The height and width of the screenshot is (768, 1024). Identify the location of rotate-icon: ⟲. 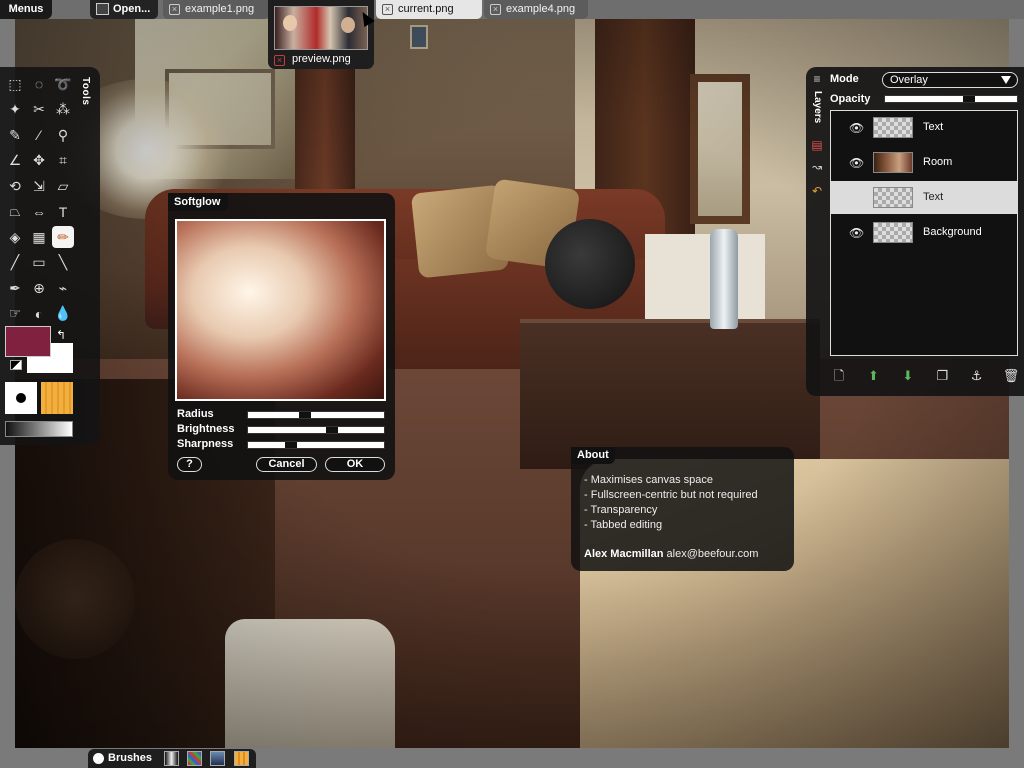
(15, 186).